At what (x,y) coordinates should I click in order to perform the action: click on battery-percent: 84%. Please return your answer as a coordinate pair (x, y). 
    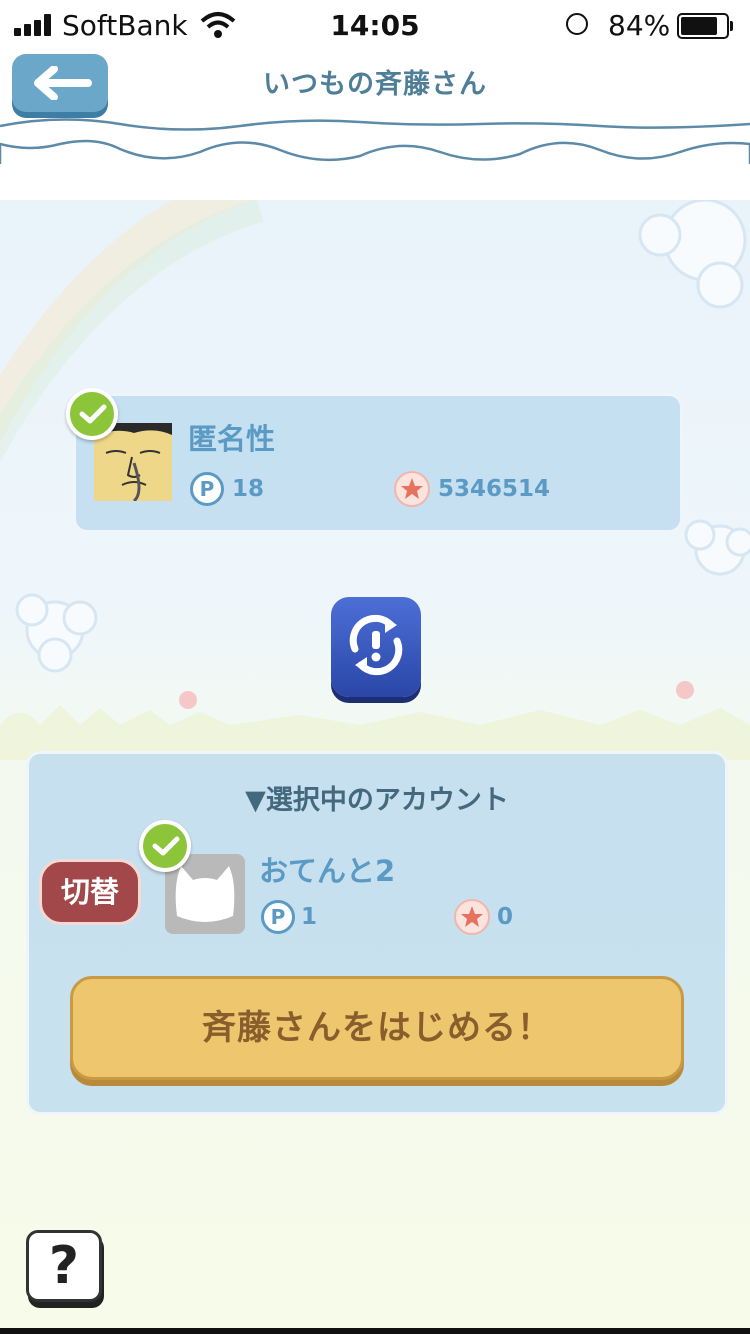
    Looking at the image, I should click on (639, 25).